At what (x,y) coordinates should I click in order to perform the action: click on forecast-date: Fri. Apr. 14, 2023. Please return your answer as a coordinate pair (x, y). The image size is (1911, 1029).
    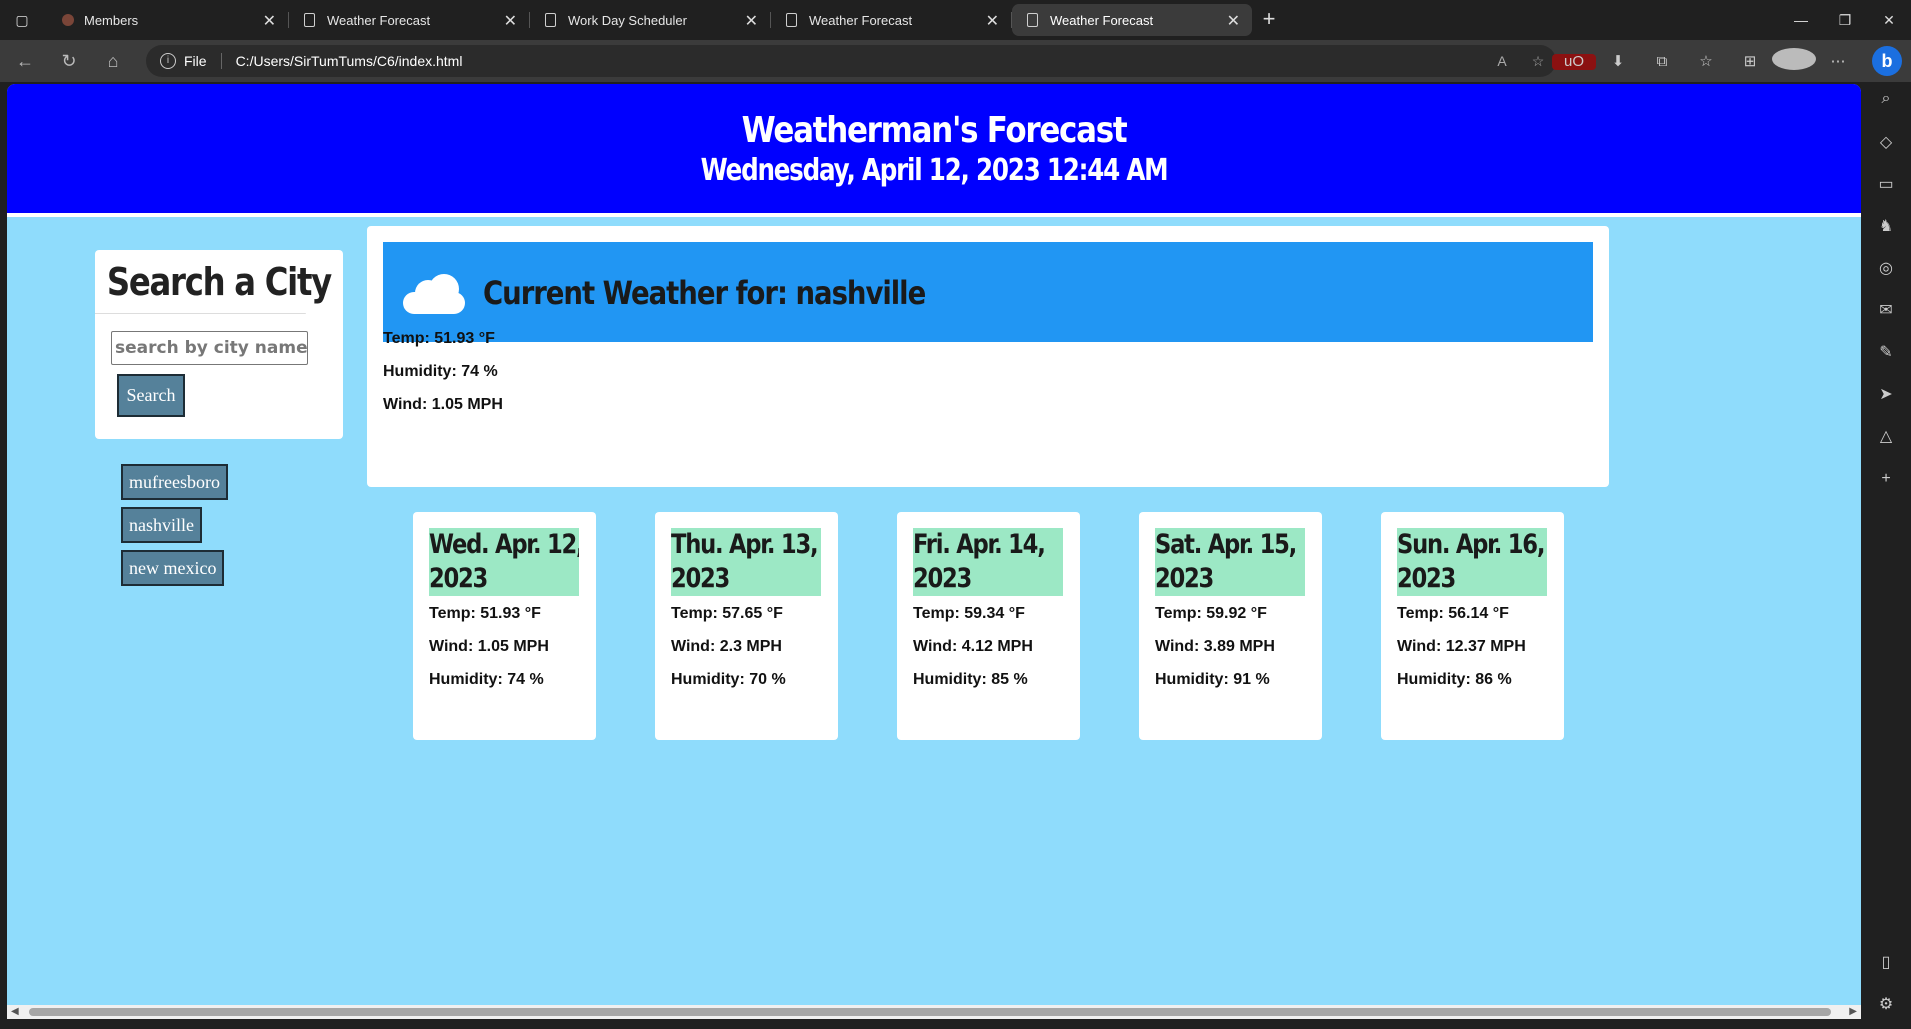
    Looking at the image, I should click on (988, 562).